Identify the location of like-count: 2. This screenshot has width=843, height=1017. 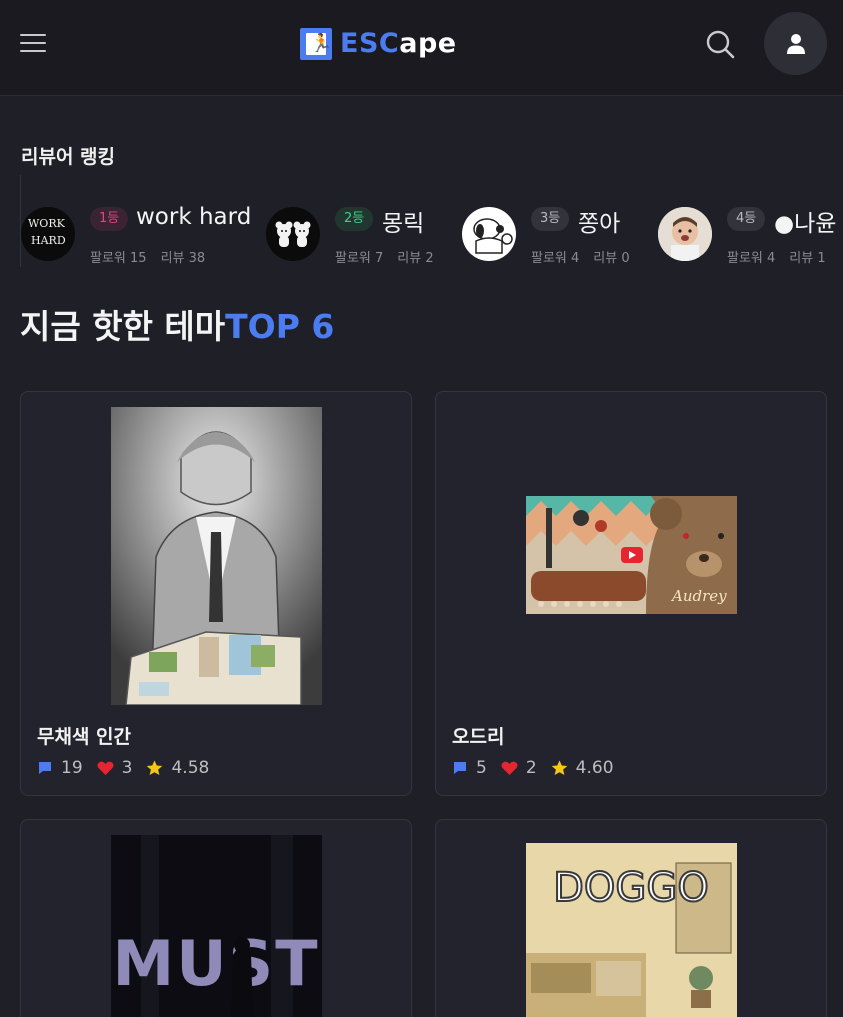
(519, 768).